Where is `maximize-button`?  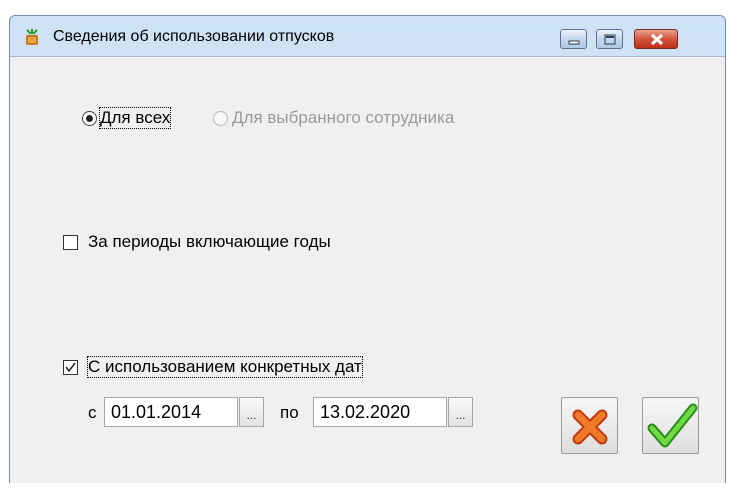 maximize-button is located at coordinates (609, 39).